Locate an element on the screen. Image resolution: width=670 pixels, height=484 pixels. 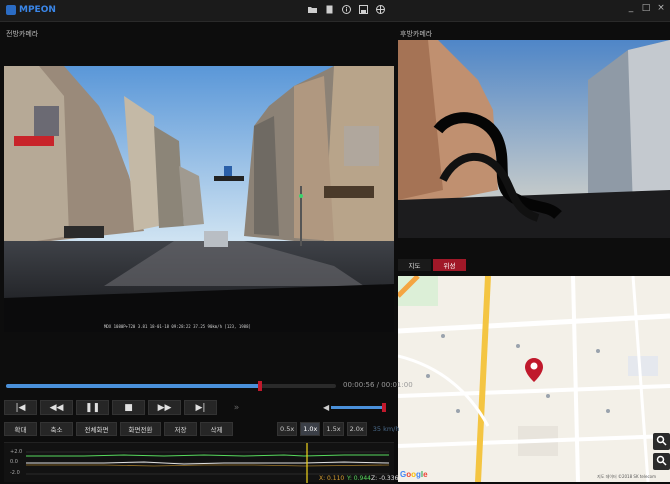
more-button: » is located at coordinates (236, 407).